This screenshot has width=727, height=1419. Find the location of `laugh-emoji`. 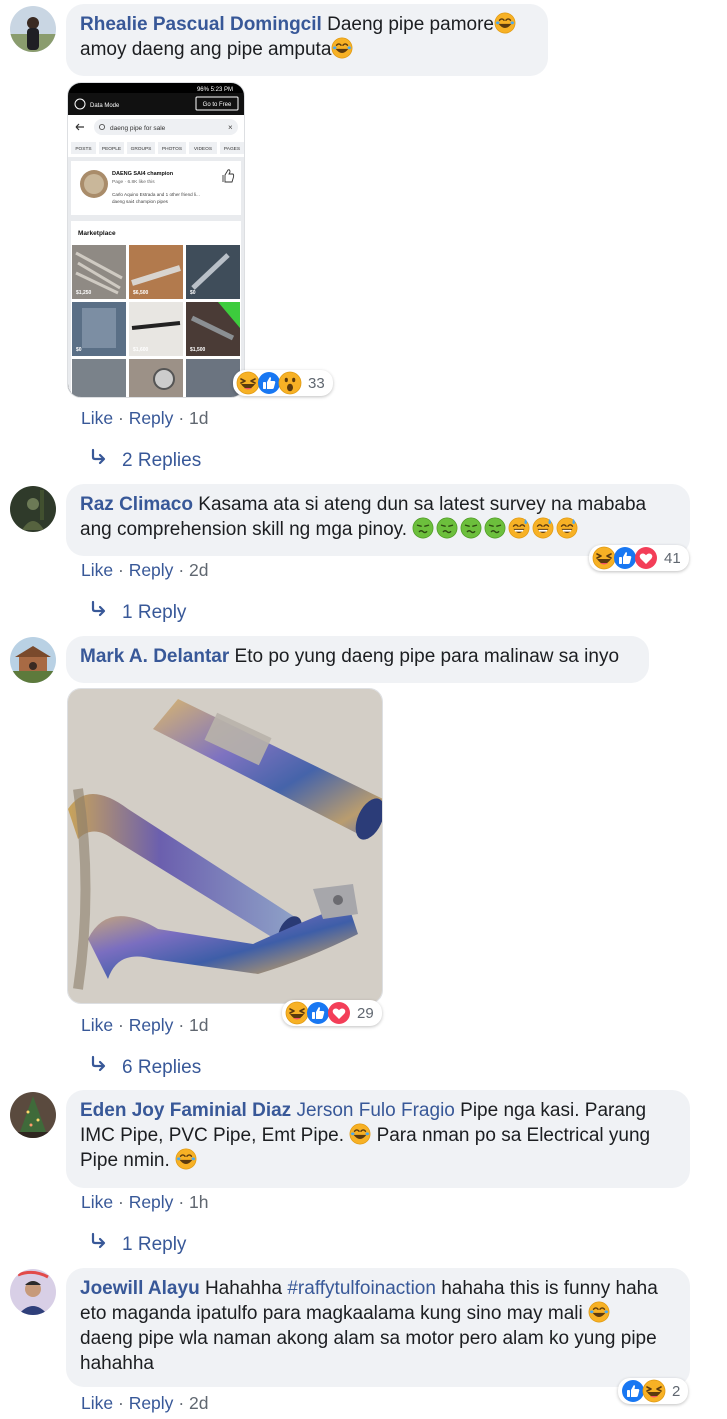

laugh-emoji is located at coordinates (654, 1391).